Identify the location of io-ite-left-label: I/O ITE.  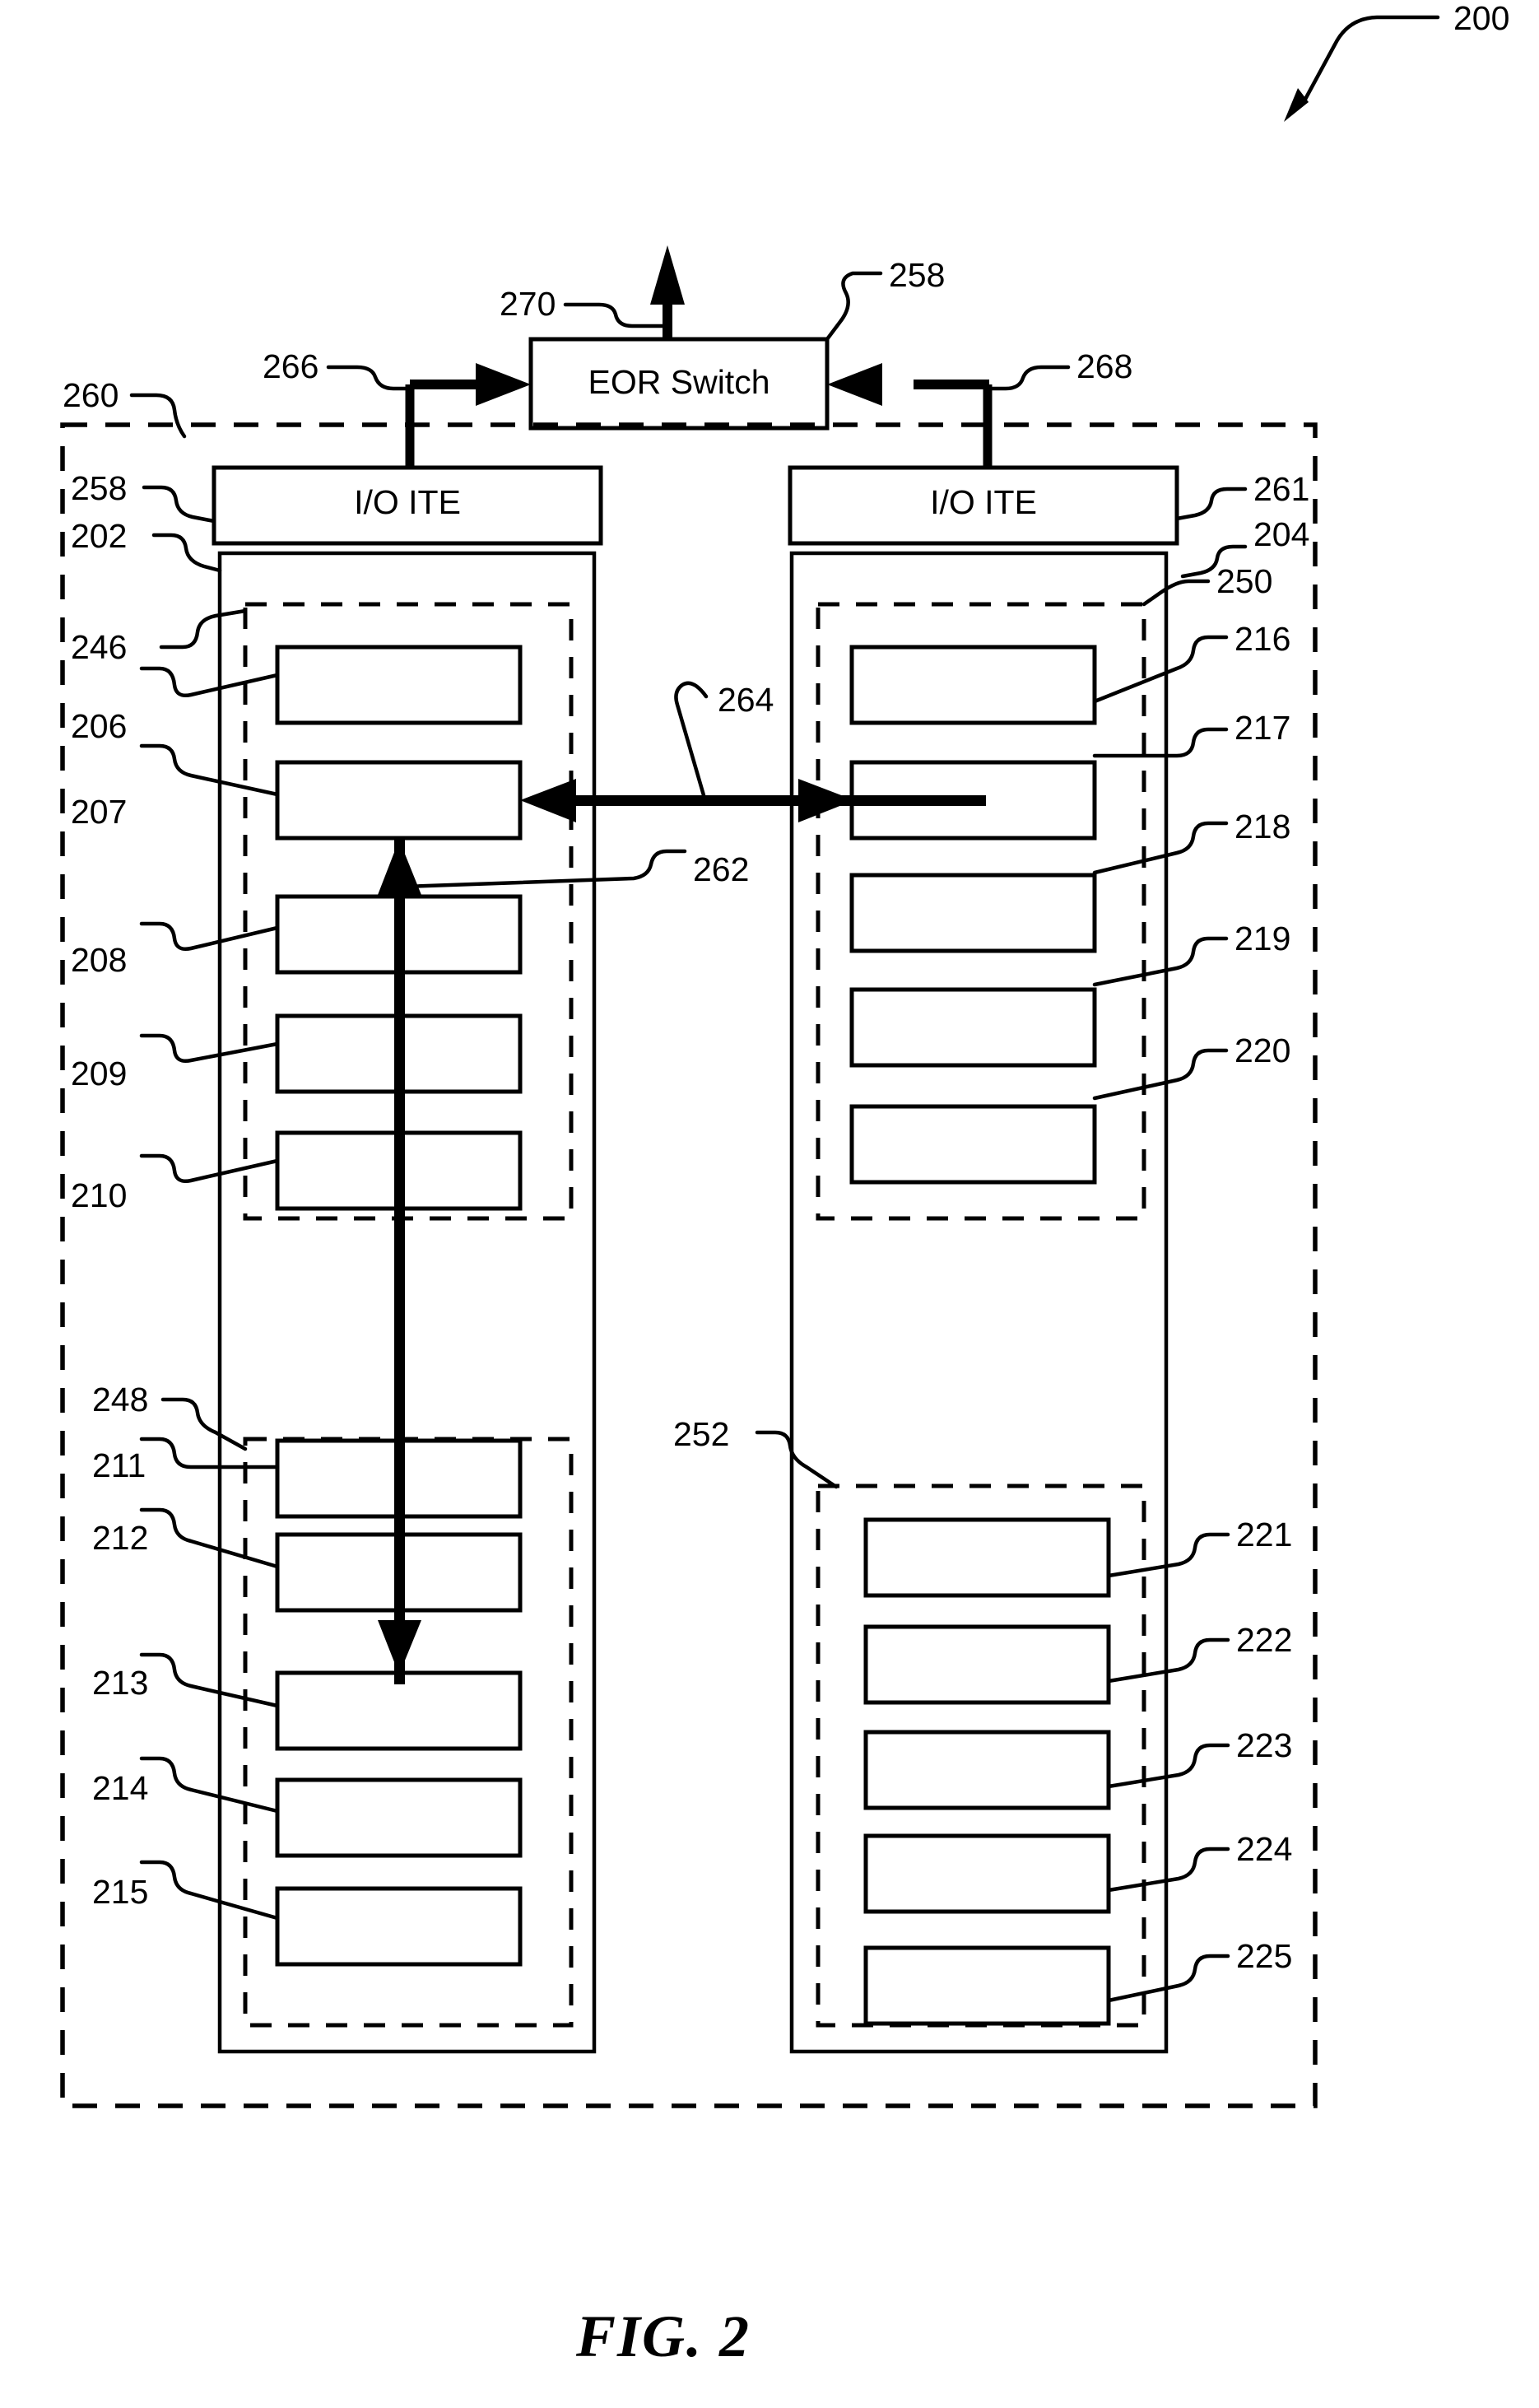
(408, 502).